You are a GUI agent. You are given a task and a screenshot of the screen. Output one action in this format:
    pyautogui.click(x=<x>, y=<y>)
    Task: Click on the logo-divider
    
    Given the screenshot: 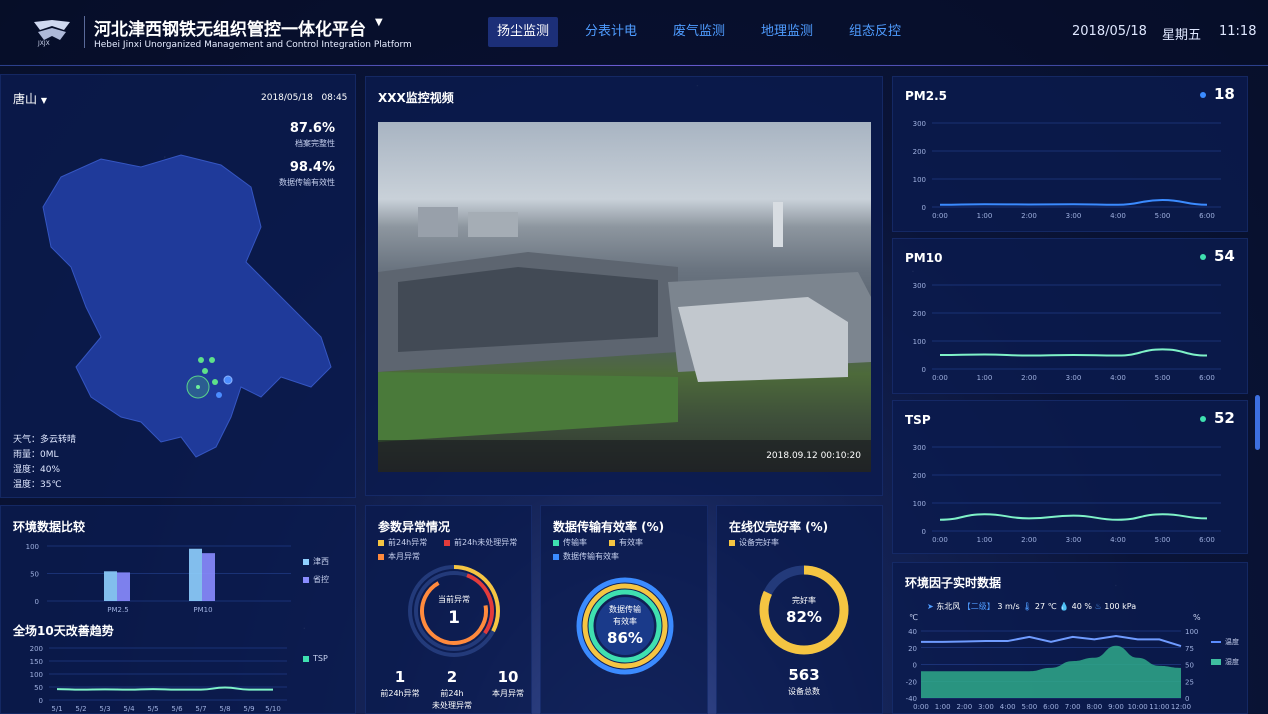 What is the action you would take?
    pyautogui.click(x=84, y=32)
    